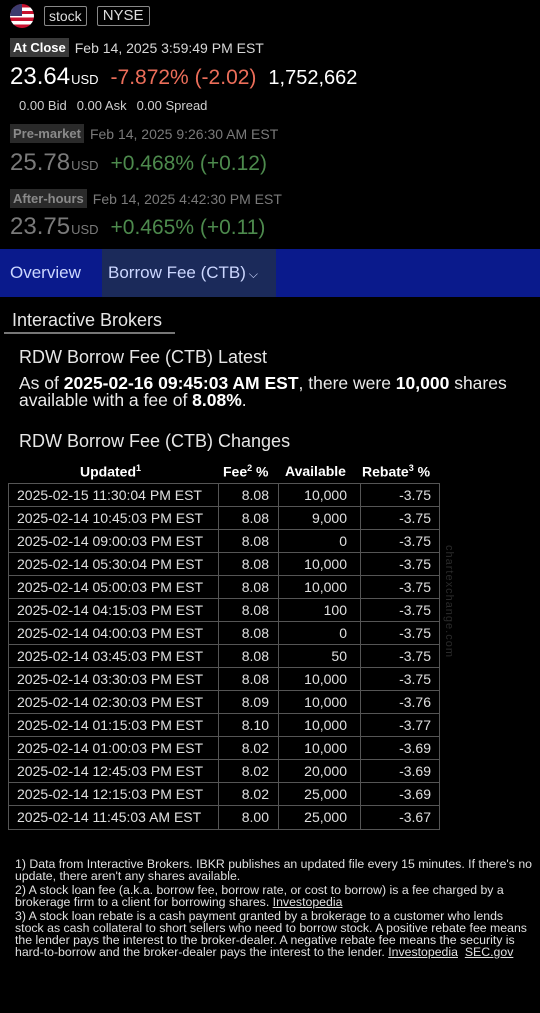 This screenshot has height=1013, width=540. What do you see at coordinates (47, 133) in the screenshot?
I see `premarket-badge: Pre-market` at bounding box center [47, 133].